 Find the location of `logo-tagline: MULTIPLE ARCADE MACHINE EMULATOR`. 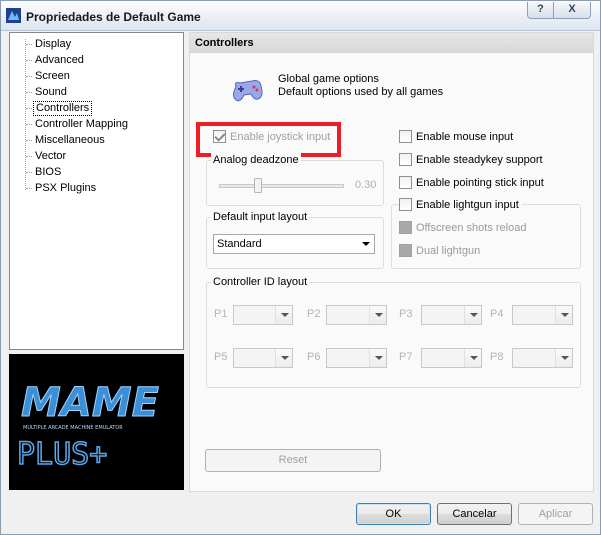

logo-tagline: MULTIPLE ARCADE MACHINE EMULATOR is located at coordinates (73, 428).